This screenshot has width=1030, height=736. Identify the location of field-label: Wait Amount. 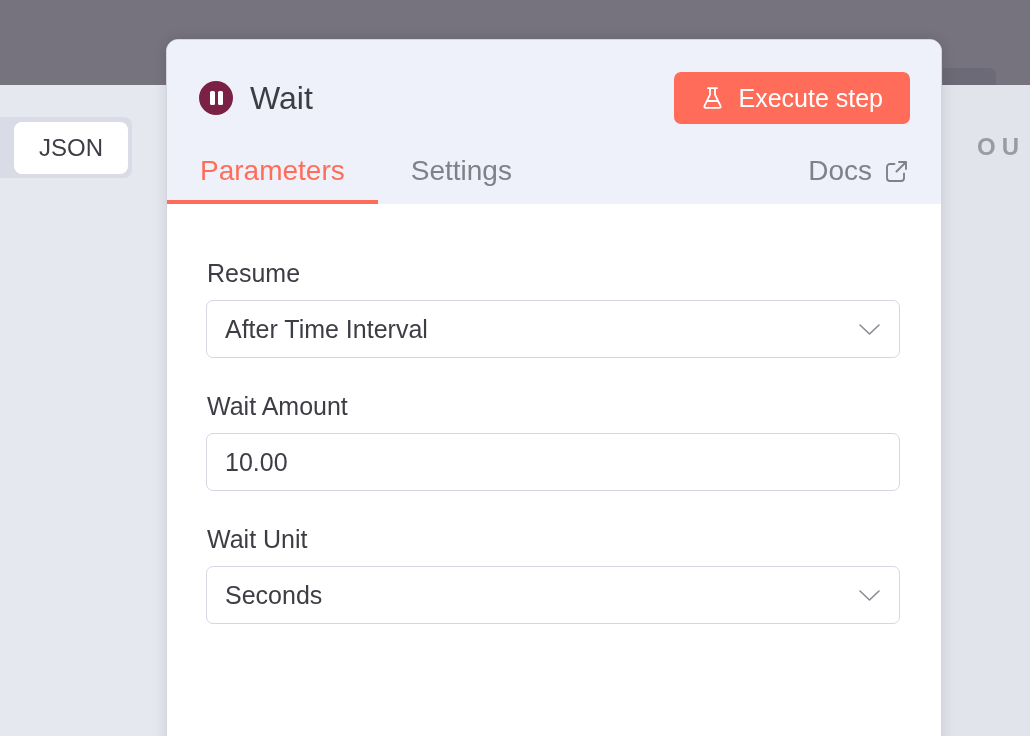
(278, 406).